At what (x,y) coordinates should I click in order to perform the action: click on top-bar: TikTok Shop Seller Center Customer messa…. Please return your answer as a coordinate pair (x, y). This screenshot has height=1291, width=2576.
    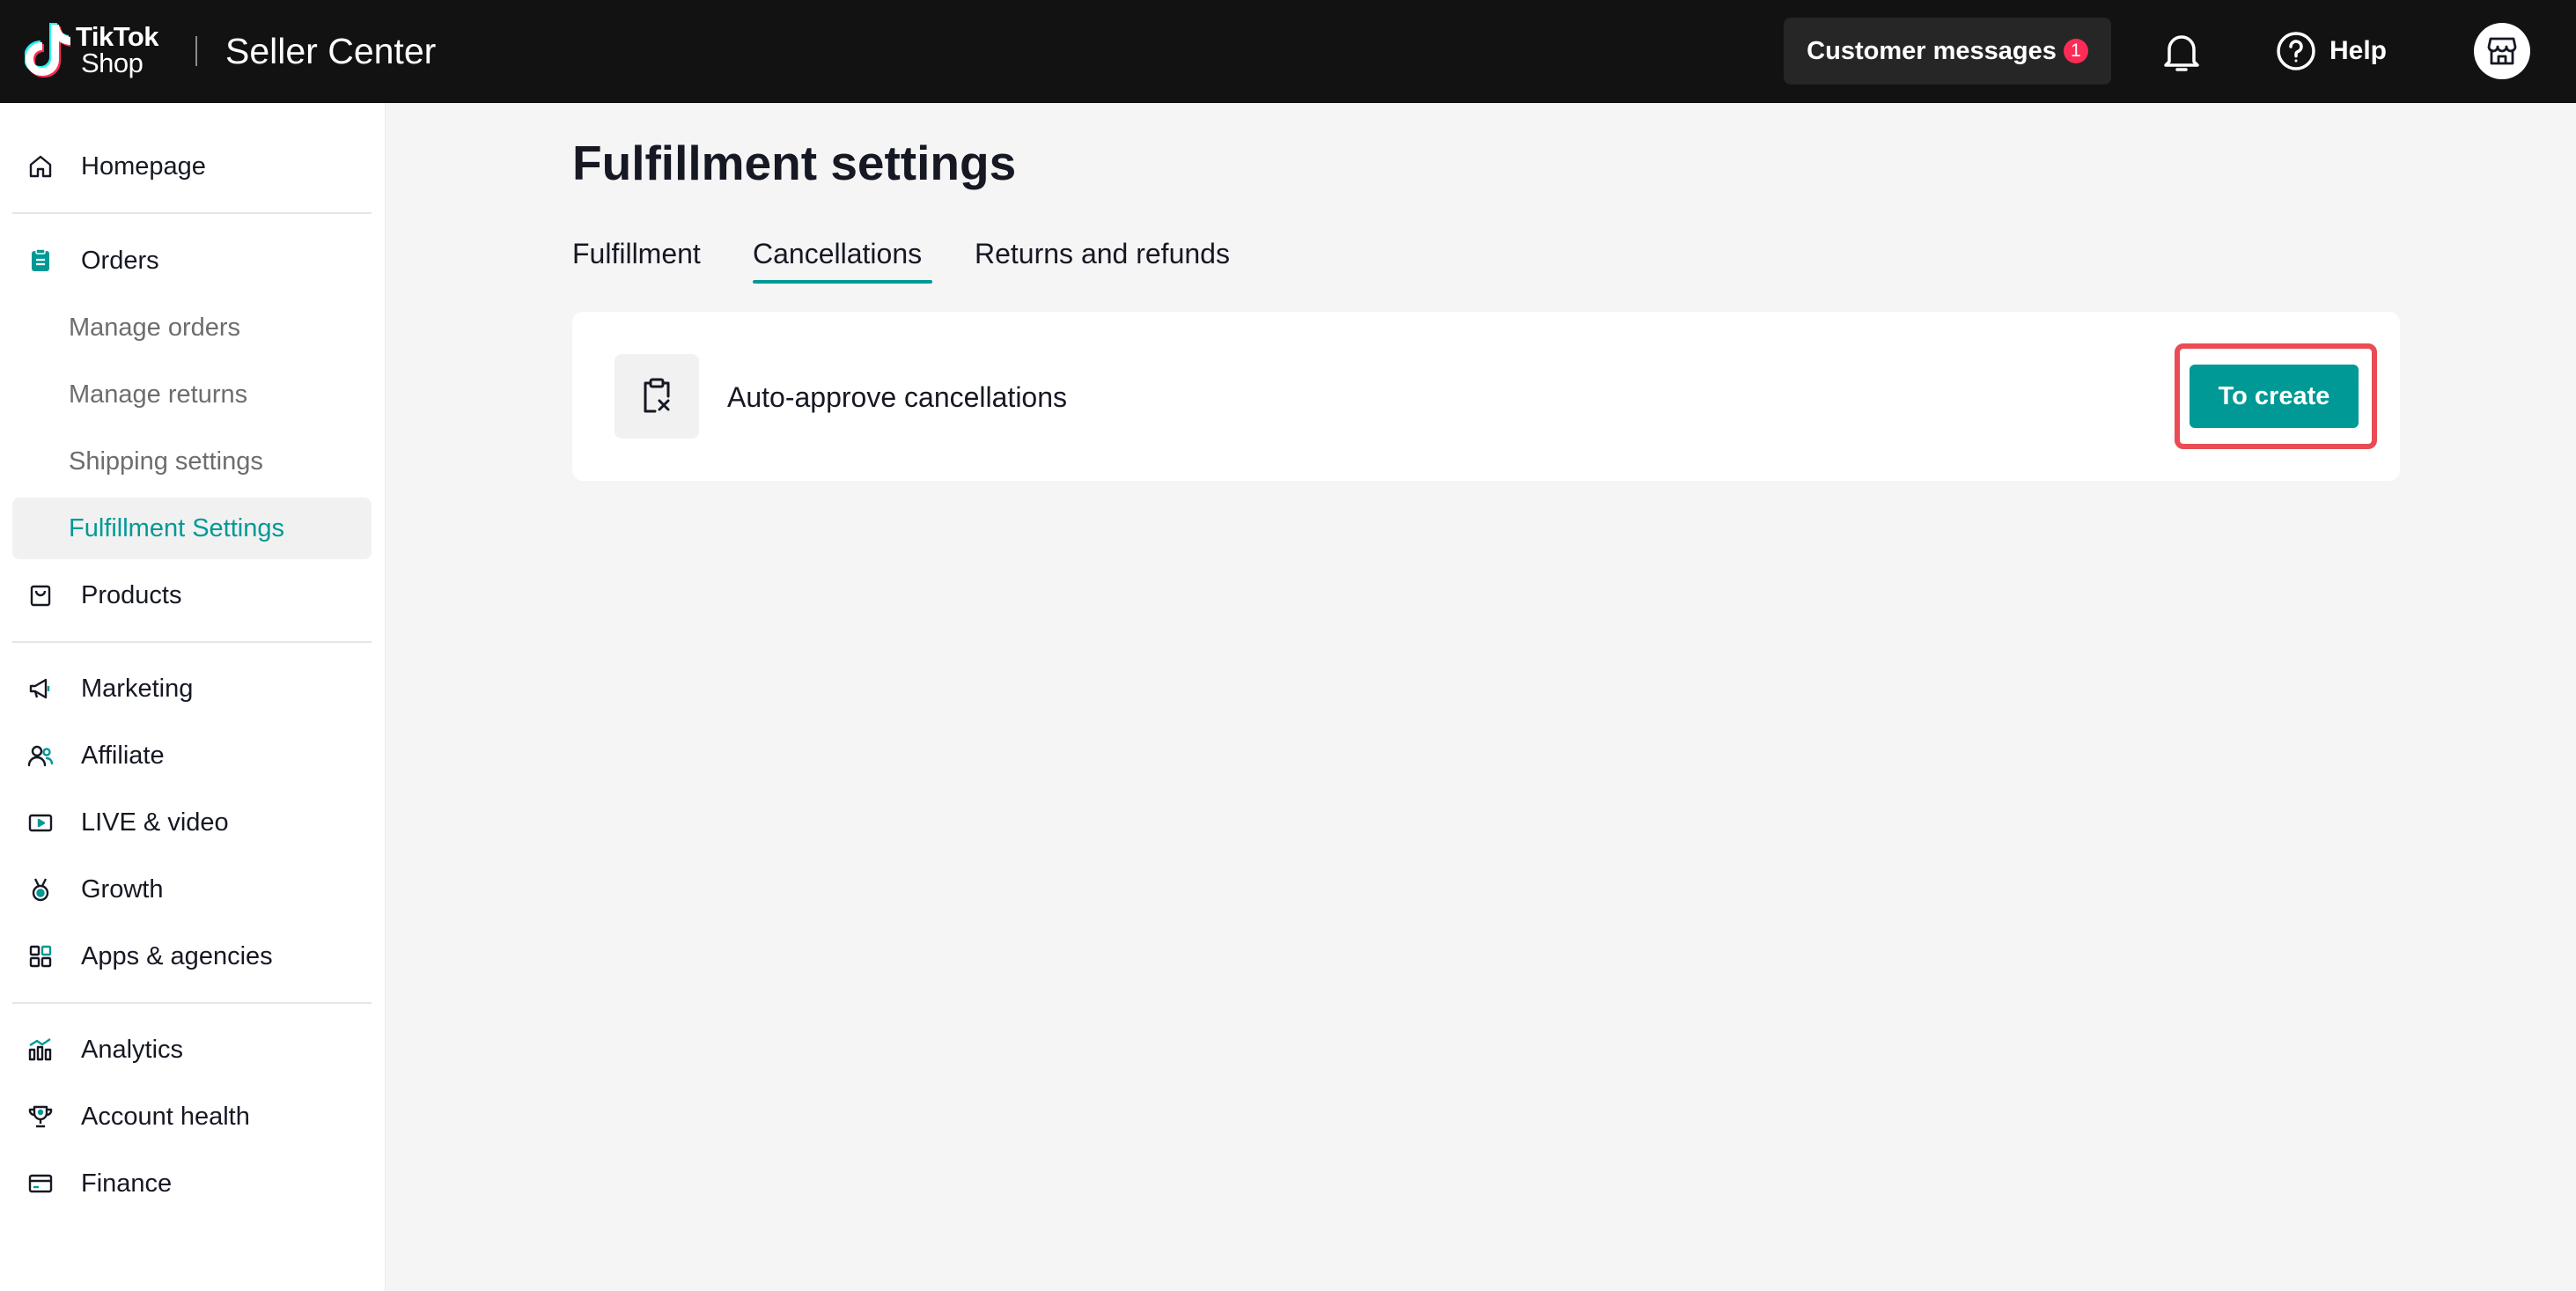
    Looking at the image, I should click on (1288, 51).